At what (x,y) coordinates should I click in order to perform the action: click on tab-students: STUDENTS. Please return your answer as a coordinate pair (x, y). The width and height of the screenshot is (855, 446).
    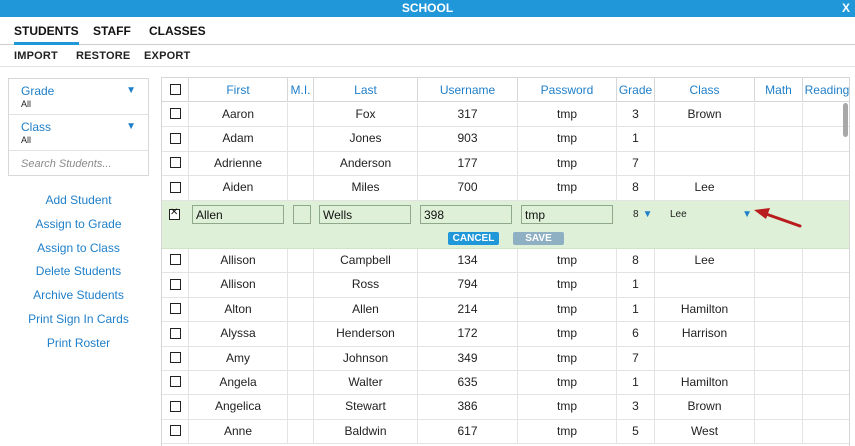
    Looking at the image, I should click on (46, 31).